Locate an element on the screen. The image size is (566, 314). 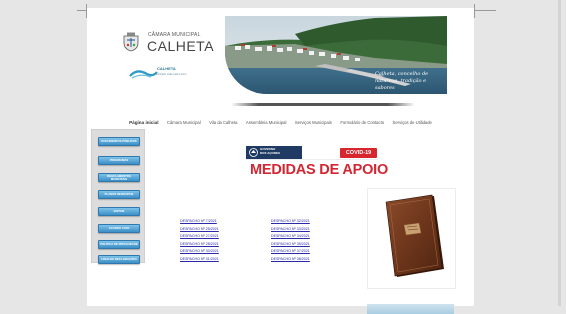
gov-acores-text: GOVERNO DOS AÇORES is located at coordinates (270, 151).